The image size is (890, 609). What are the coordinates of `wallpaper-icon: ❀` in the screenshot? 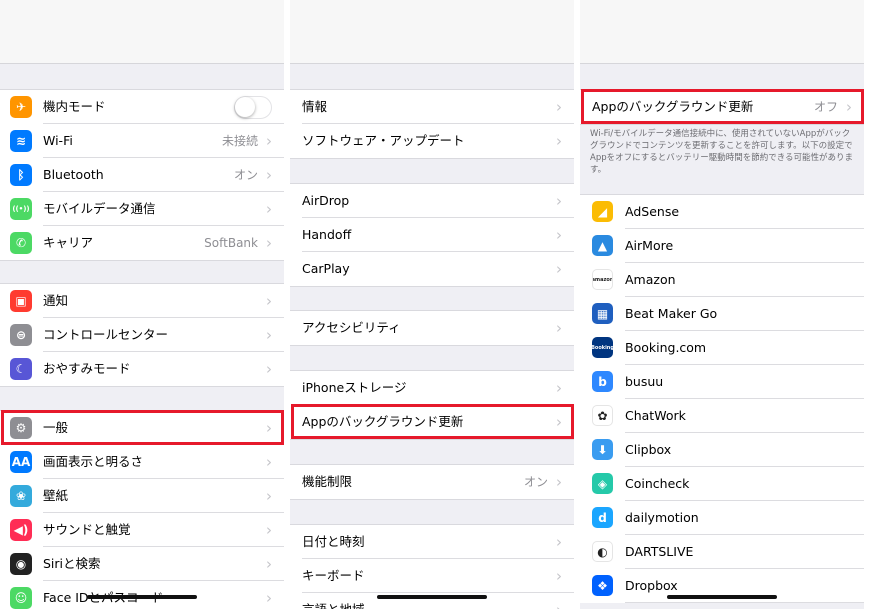 It's located at (21, 496).